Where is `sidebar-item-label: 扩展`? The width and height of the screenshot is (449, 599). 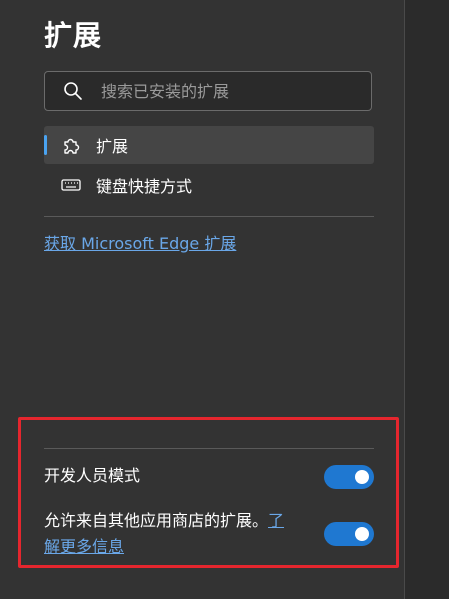 sidebar-item-label: 扩展 is located at coordinates (112, 146).